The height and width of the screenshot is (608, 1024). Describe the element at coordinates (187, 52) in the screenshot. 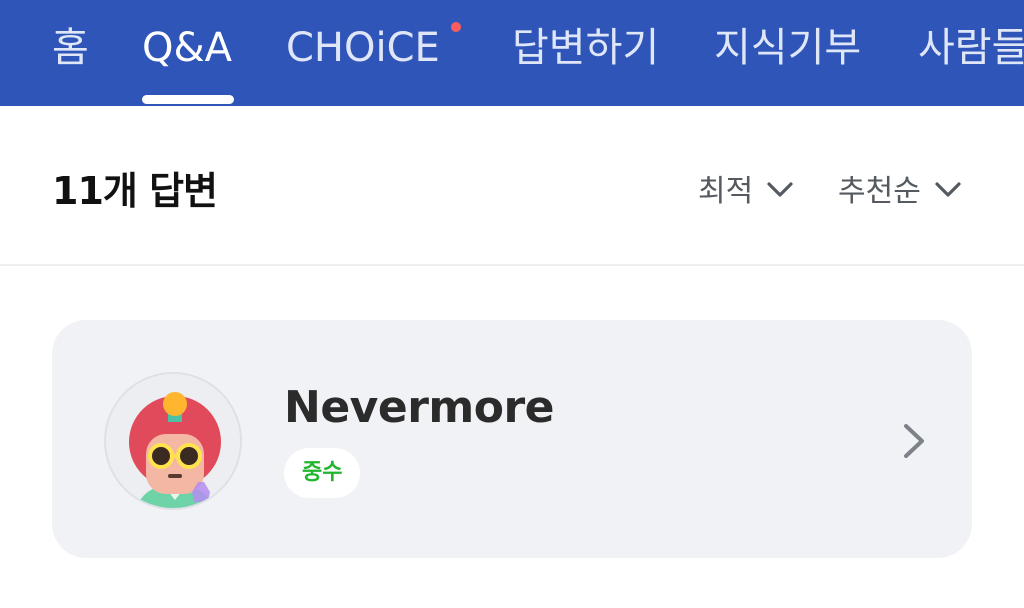

I see `tab-qna: Q&A` at that location.